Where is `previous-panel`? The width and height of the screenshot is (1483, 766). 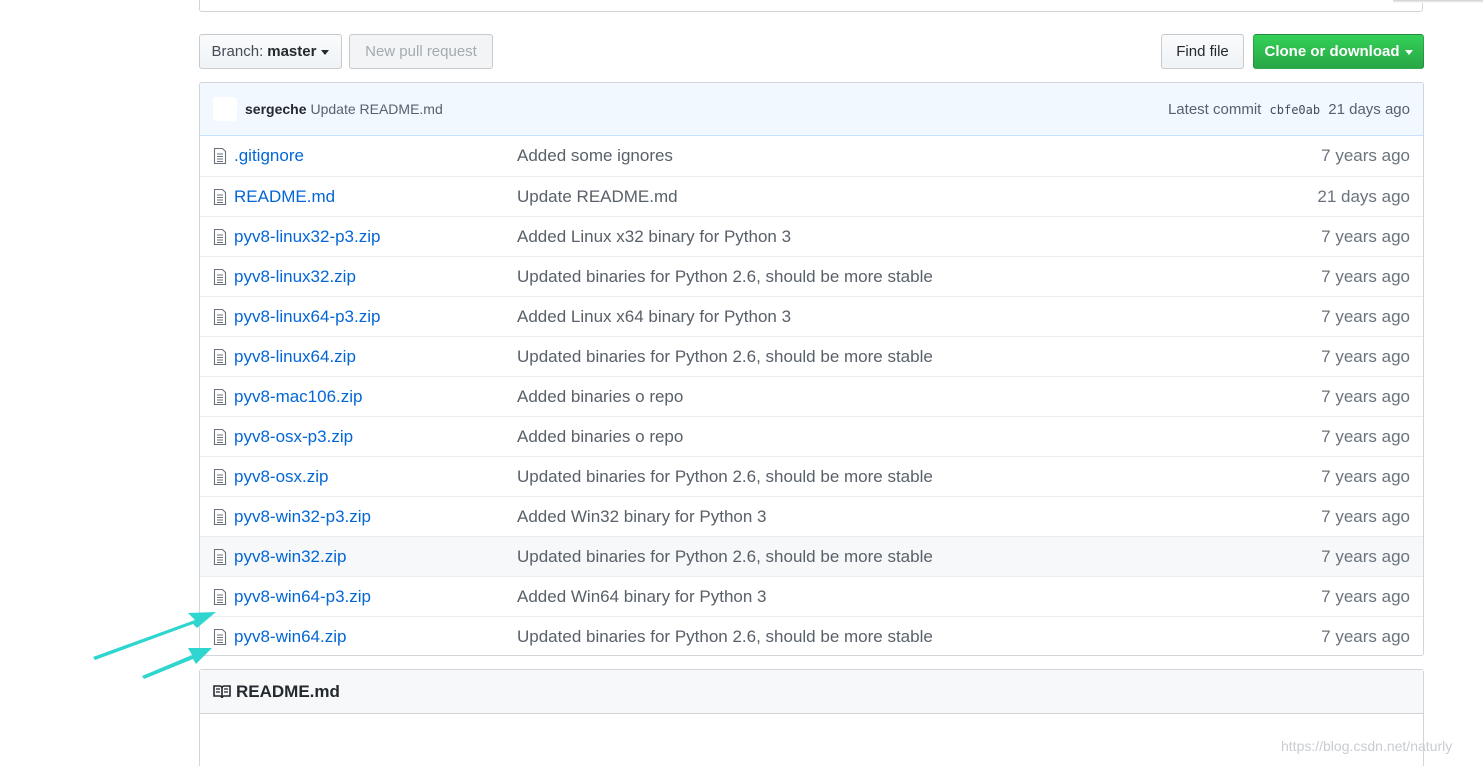 previous-panel is located at coordinates (811, 6).